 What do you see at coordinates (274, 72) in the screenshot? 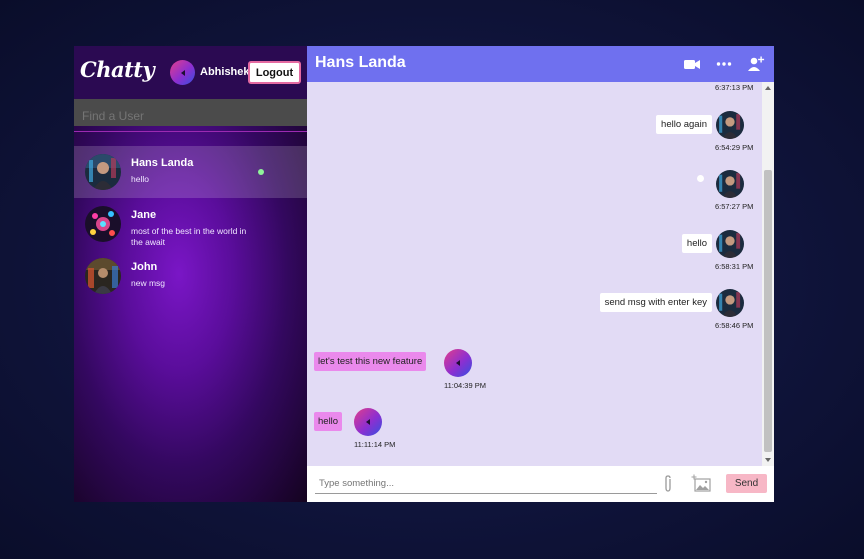
I see `logout-button: Logout` at bounding box center [274, 72].